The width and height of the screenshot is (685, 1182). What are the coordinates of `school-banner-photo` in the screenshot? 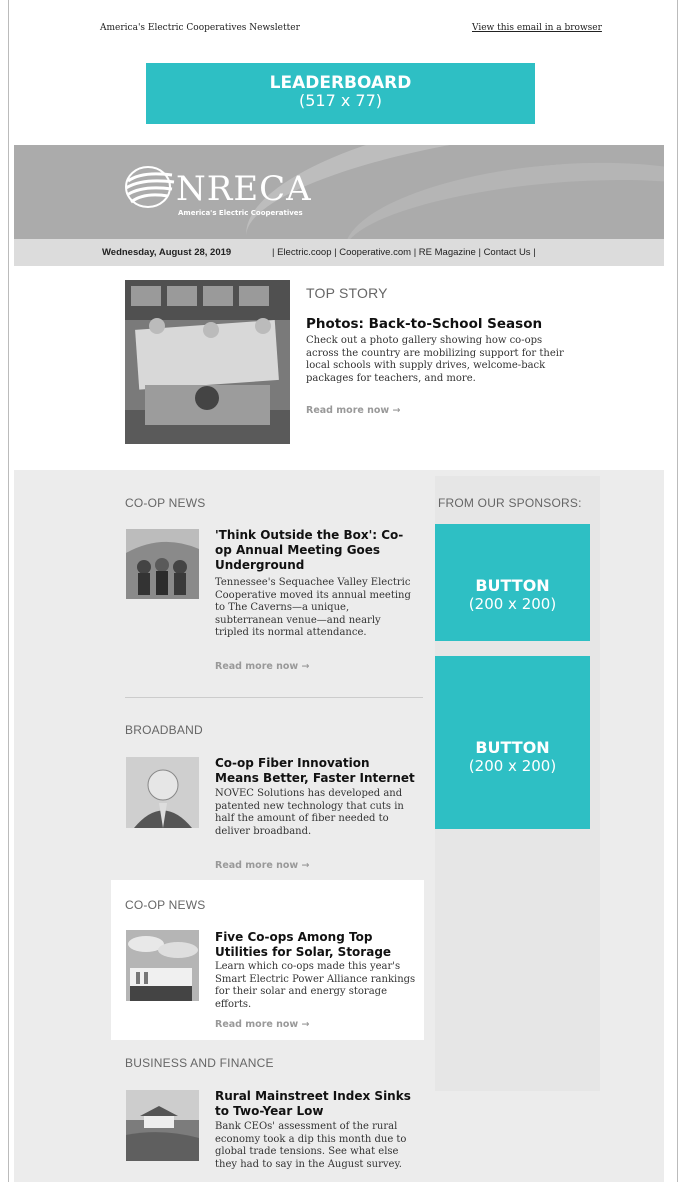 It's located at (207, 362).